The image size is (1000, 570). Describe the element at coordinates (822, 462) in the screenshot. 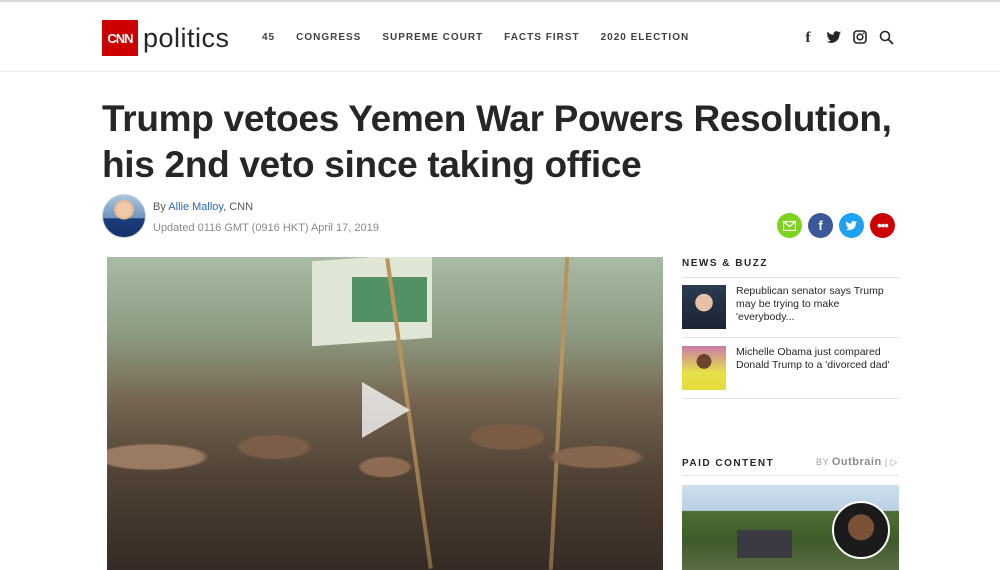

I see `outbrain-by: BY` at that location.